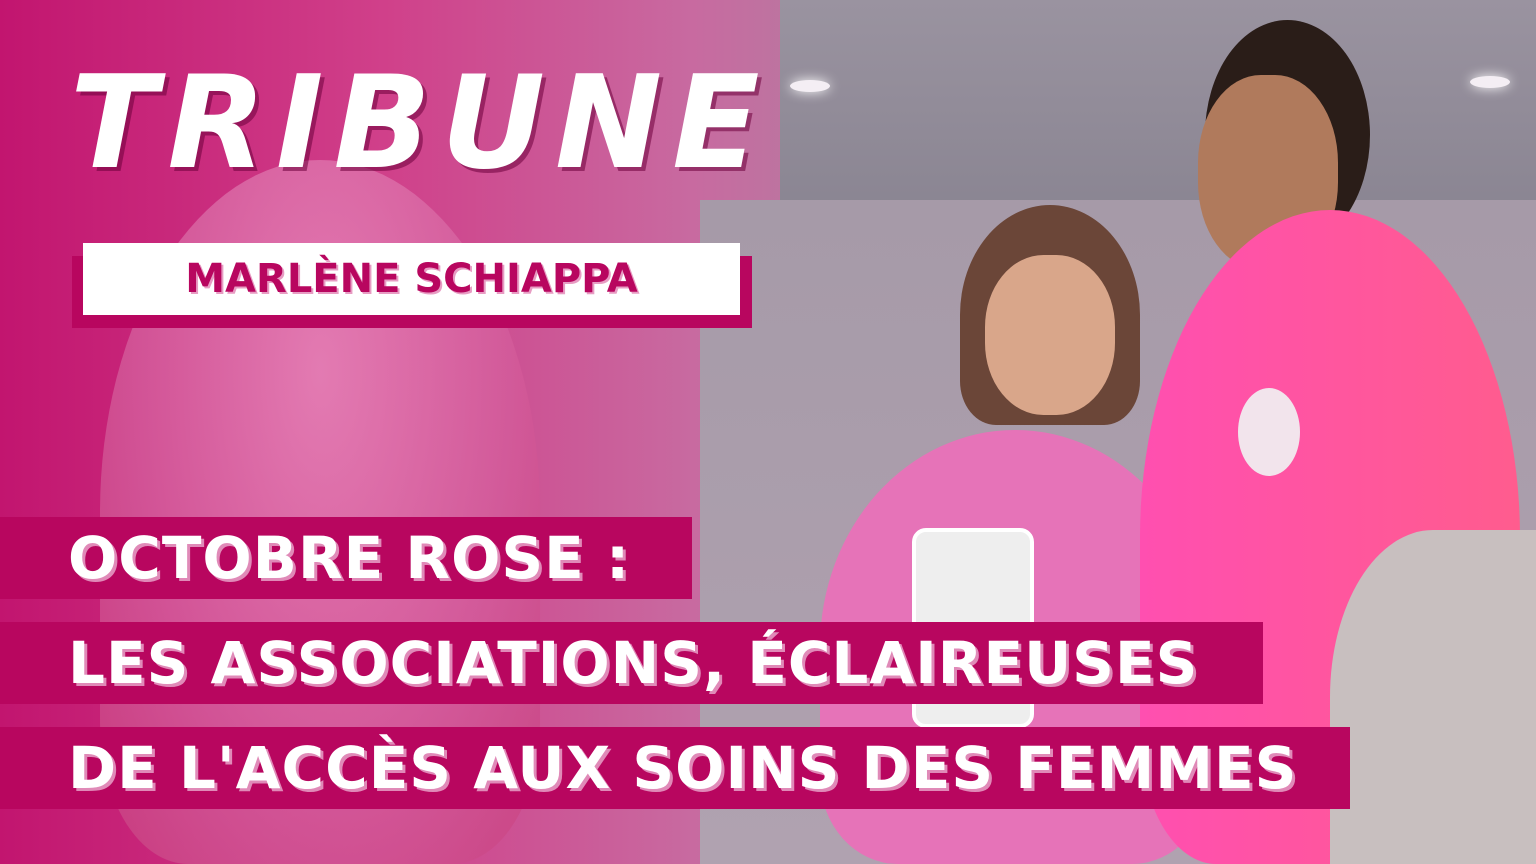 This screenshot has width=1536, height=864. I want to click on headline-line-2: LES ASSOCIATIONS, ÉCLAIREUSES, so click(631, 663).